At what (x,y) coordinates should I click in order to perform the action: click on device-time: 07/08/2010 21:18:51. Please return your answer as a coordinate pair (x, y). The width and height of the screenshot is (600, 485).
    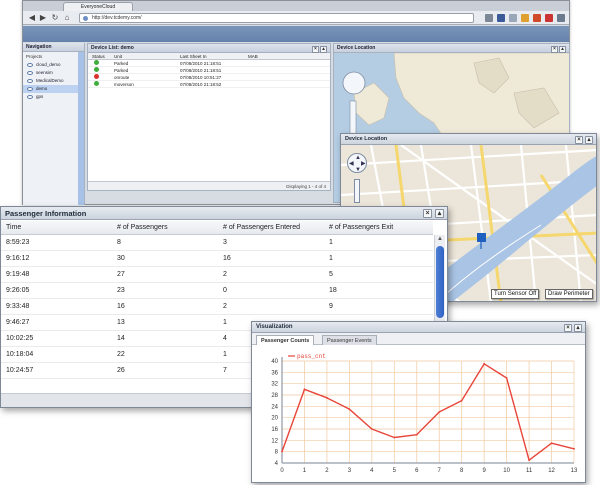
    Looking at the image, I should click on (201, 70).